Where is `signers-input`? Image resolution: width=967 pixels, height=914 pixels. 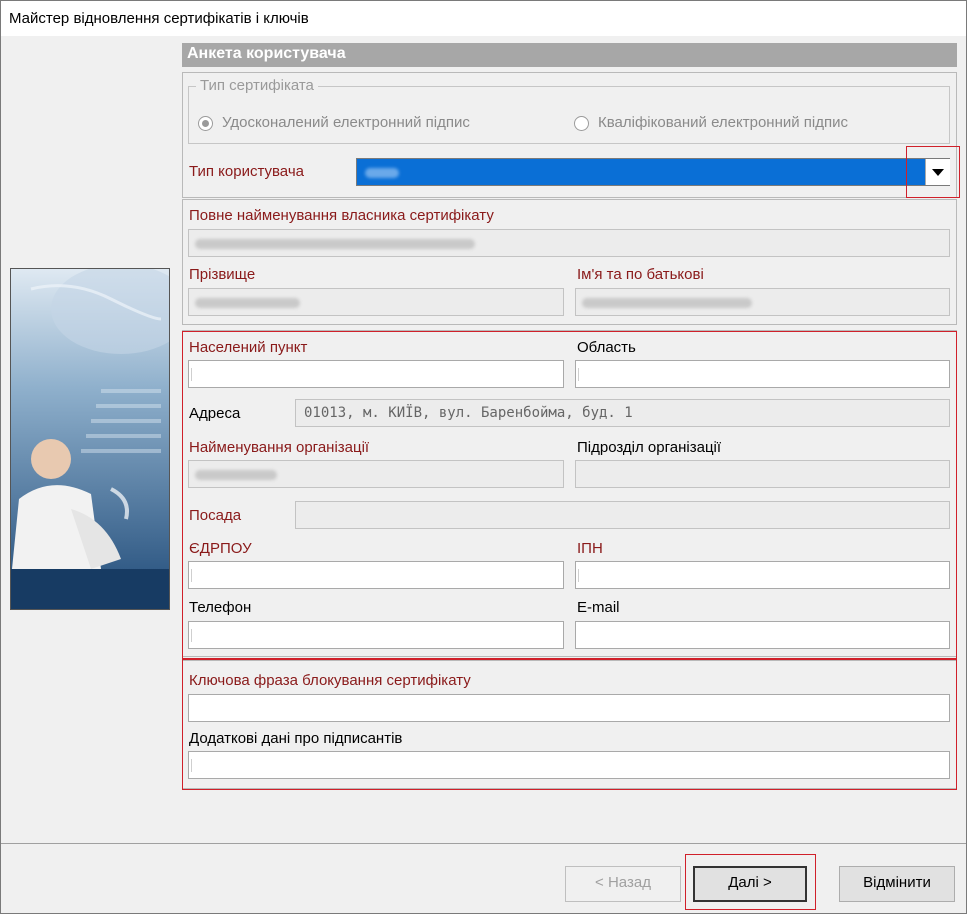
signers-input is located at coordinates (569, 765).